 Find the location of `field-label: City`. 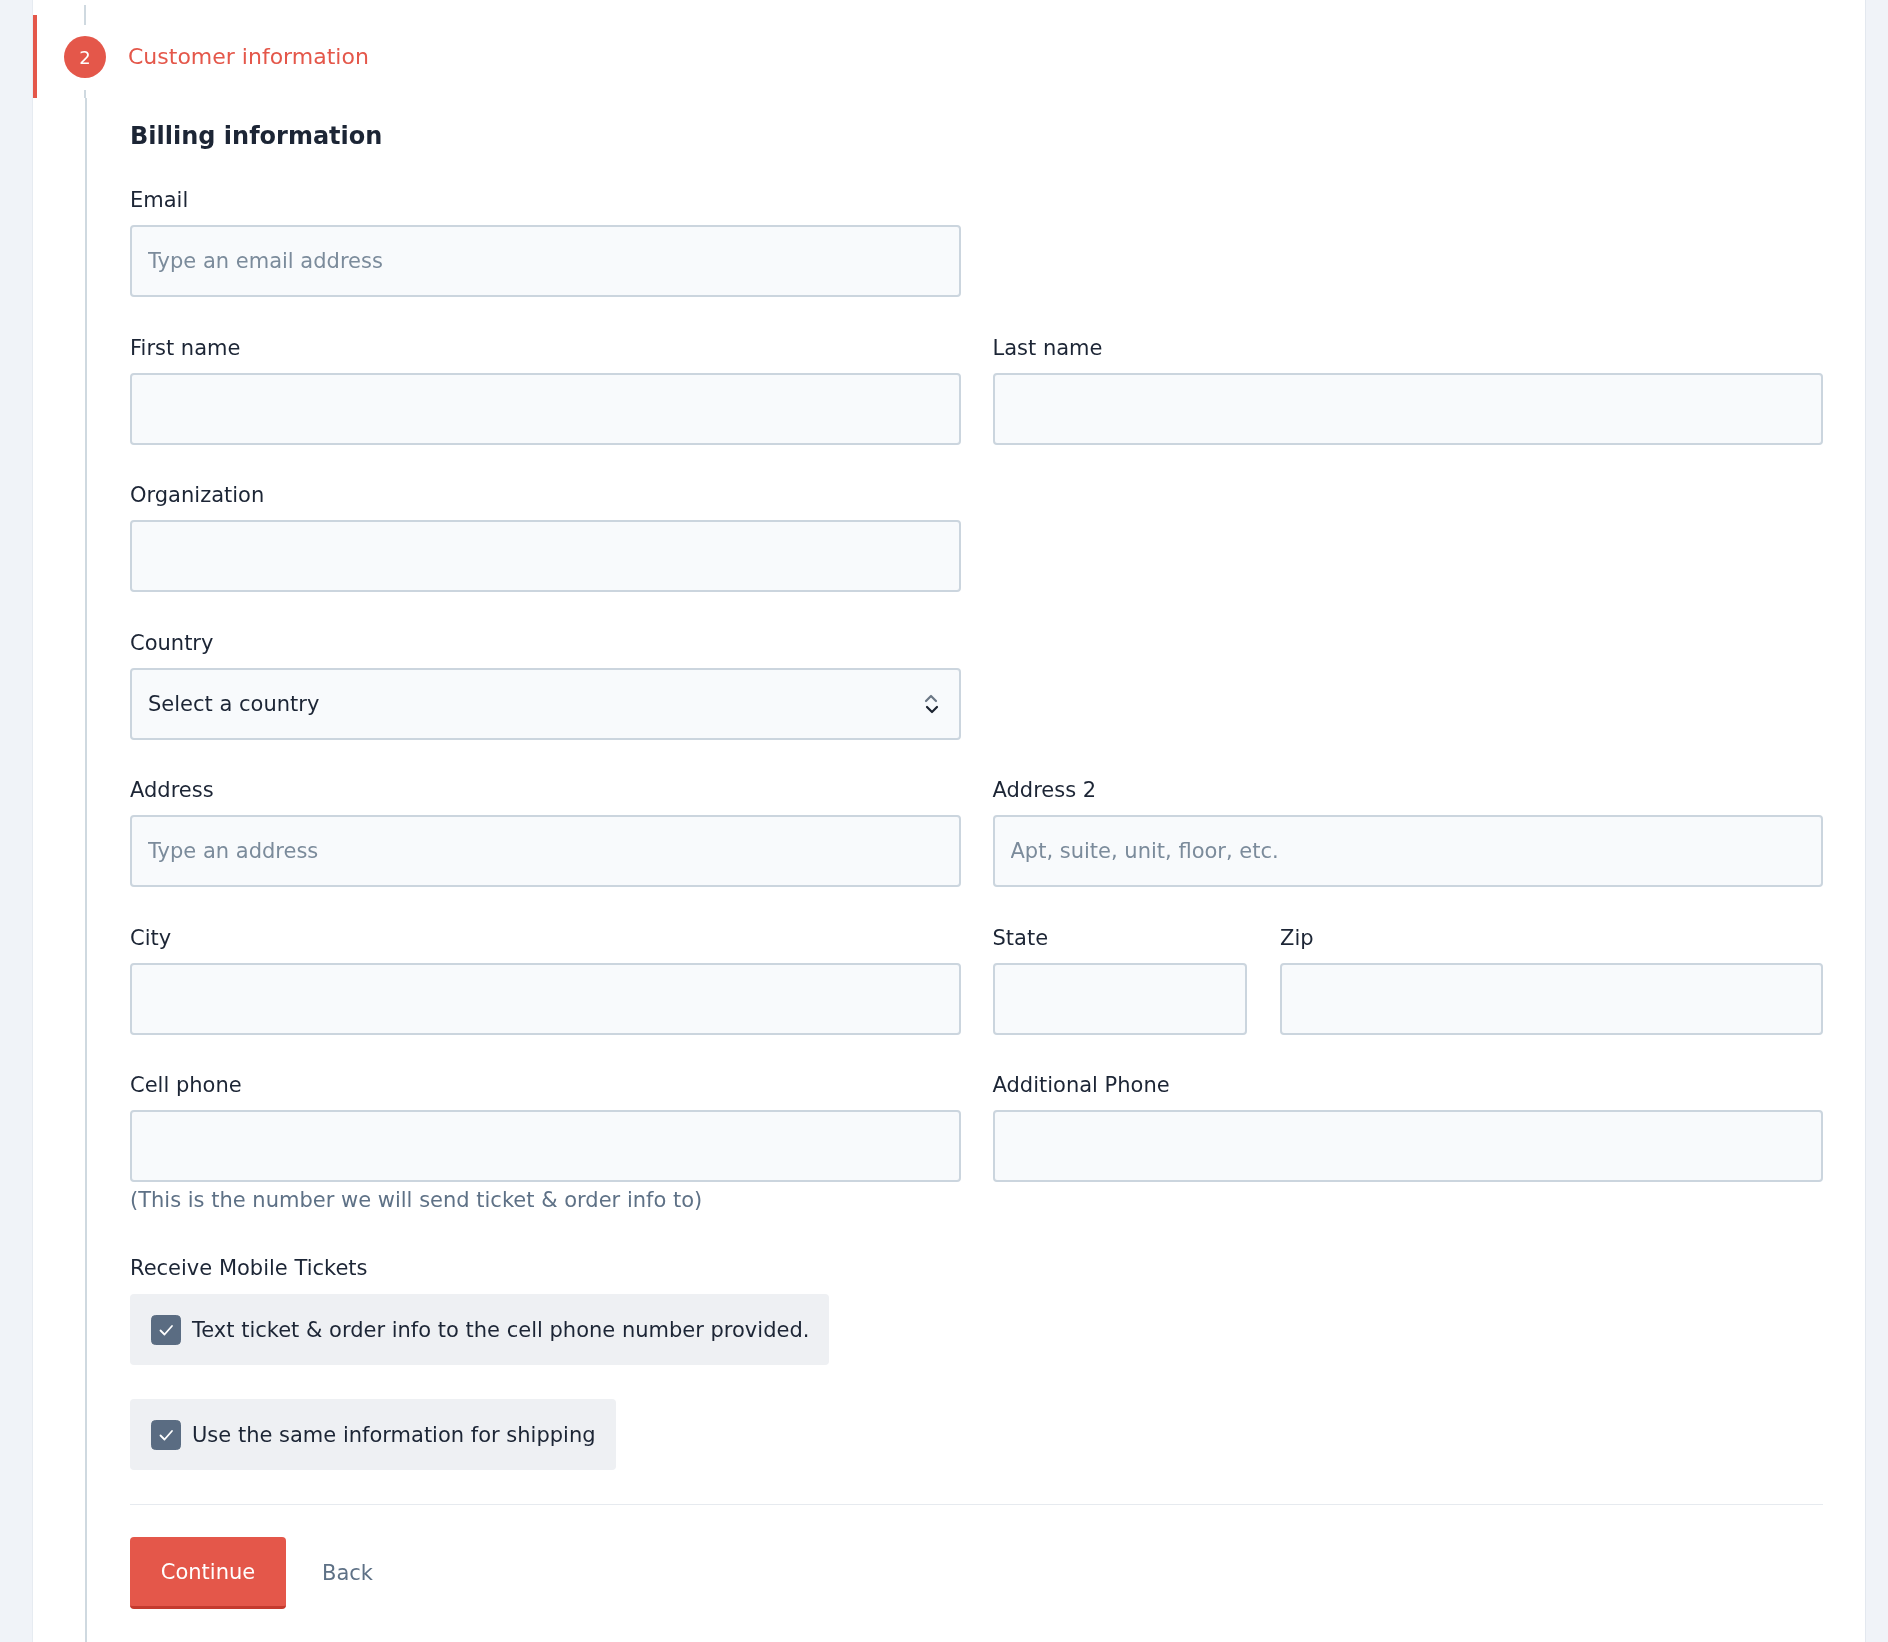

field-label: City is located at coordinates (151, 938).